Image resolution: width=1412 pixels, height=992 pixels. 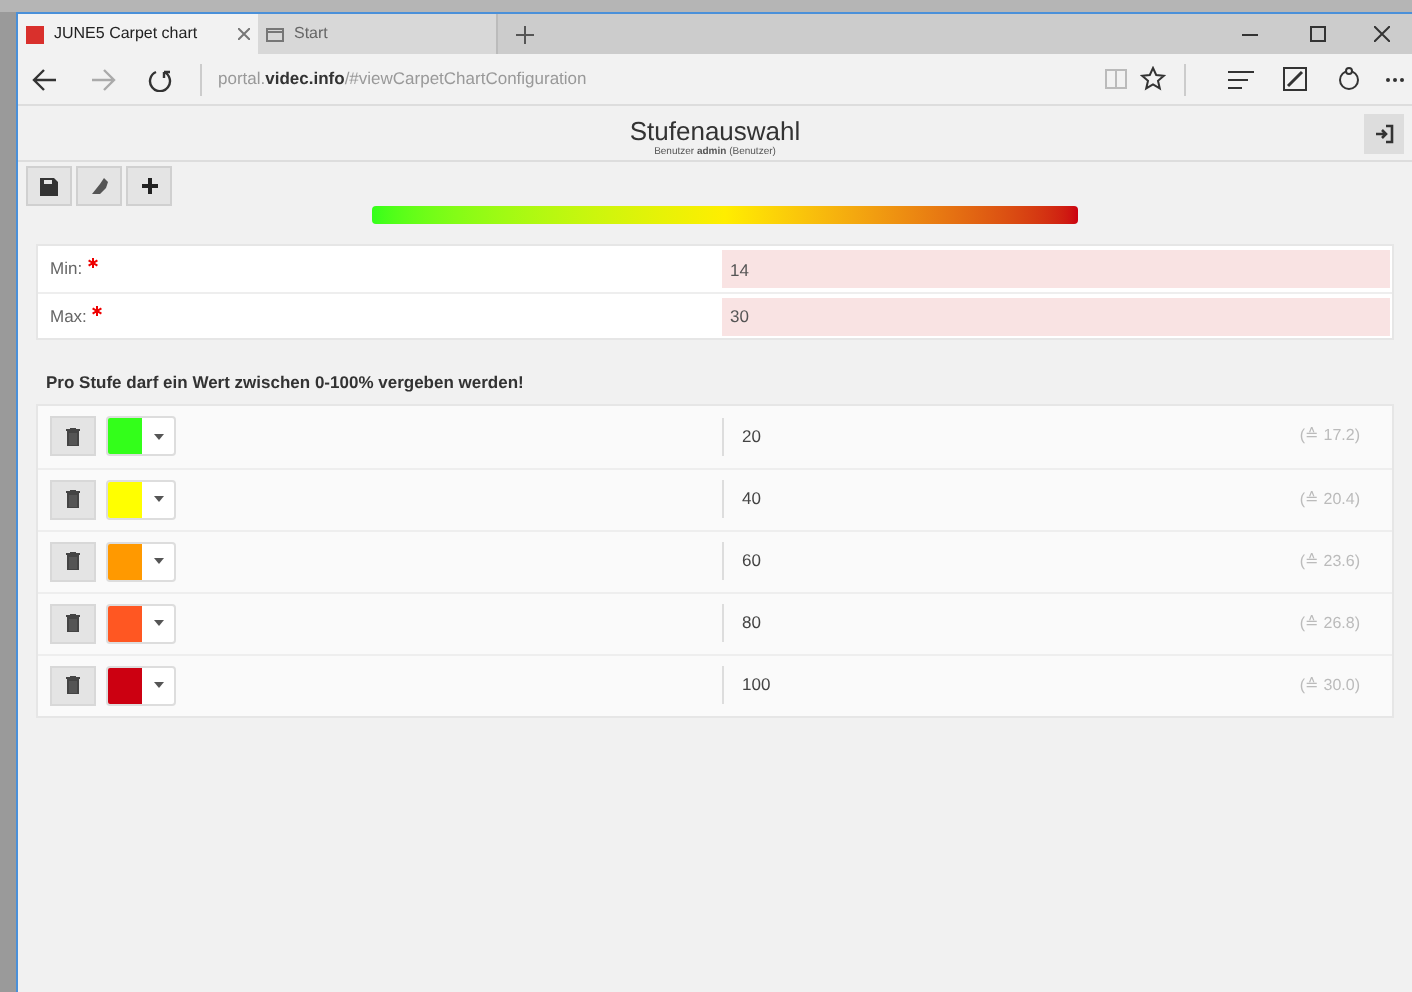 I want to click on plus-icon, so click(x=149, y=186).